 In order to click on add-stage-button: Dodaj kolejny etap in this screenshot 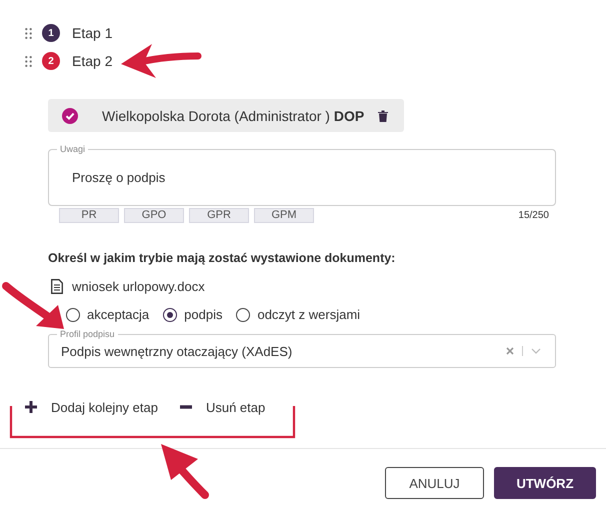, I will do `click(91, 407)`.